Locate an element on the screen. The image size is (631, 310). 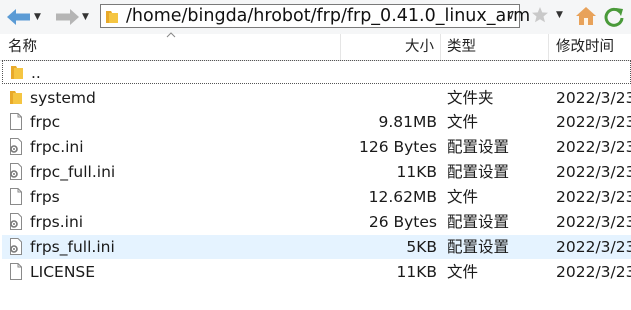
size-column-header: 大小 is located at coordinates (419, 47).